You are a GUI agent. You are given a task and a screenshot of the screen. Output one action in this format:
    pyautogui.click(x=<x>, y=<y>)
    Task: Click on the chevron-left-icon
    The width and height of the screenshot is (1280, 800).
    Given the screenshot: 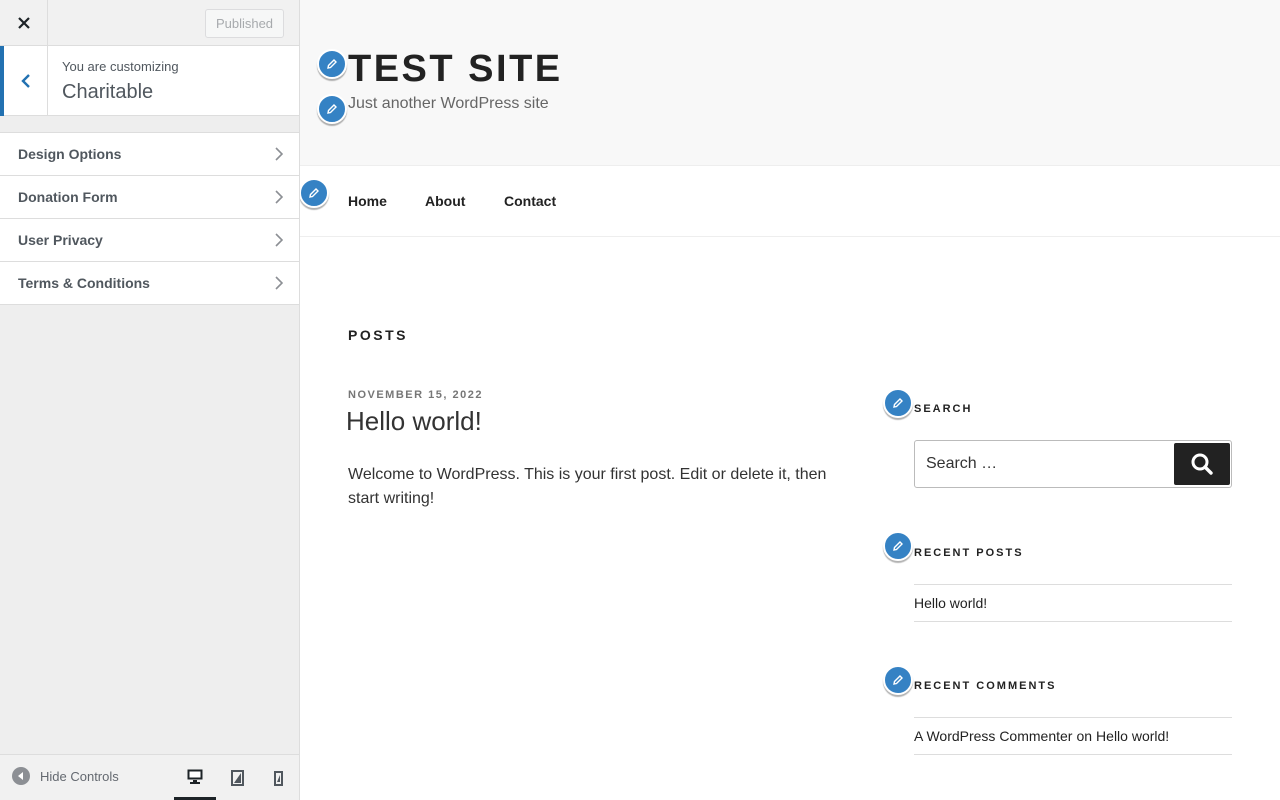 What is the action you would take?
    pyautogui.click(x=25, y=81)
    